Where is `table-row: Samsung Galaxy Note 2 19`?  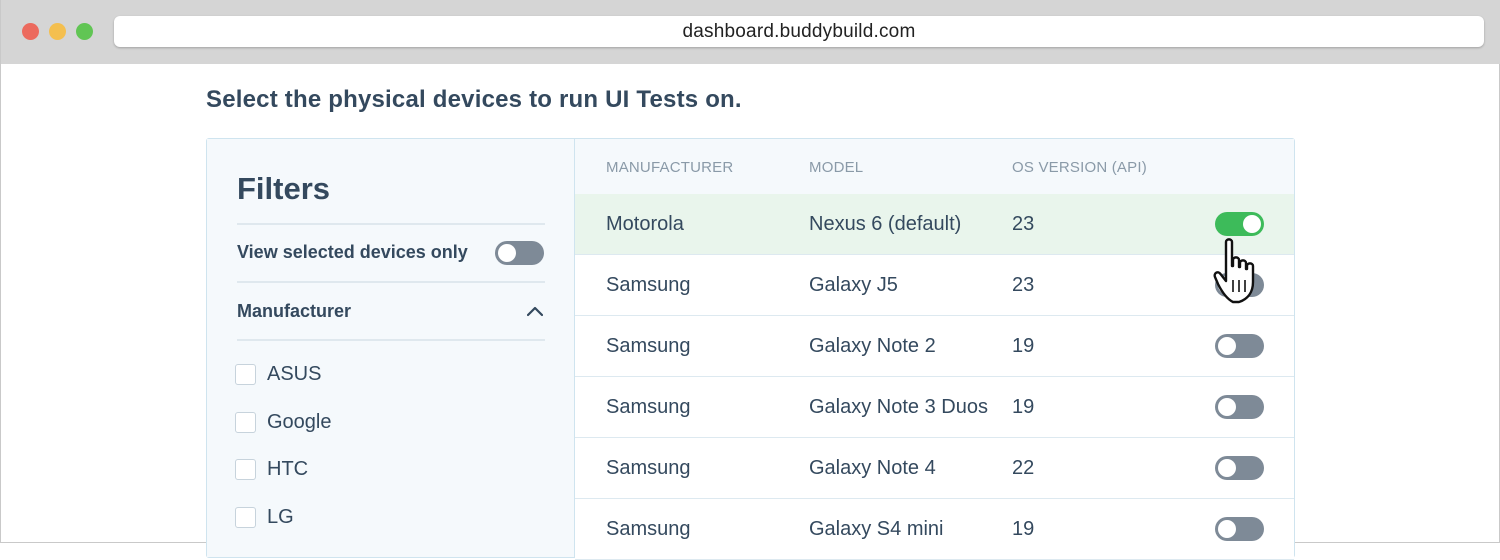 table-row: Samsung Galaxy Note 2 19 is located at coordinates (934, 346).